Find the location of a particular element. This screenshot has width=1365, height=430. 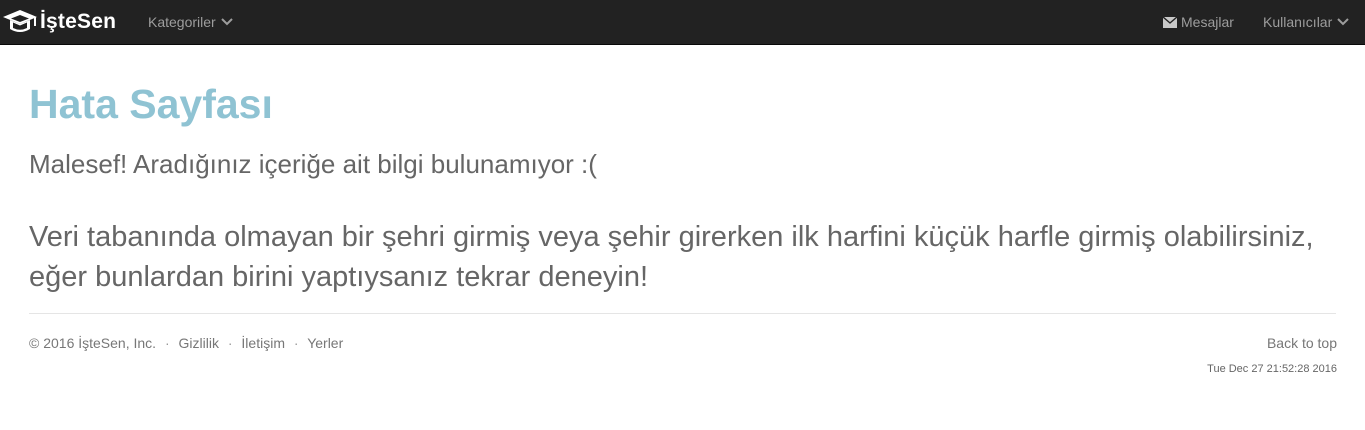

back-to-top-link: Back to top is located at coordinates (1302, 343).